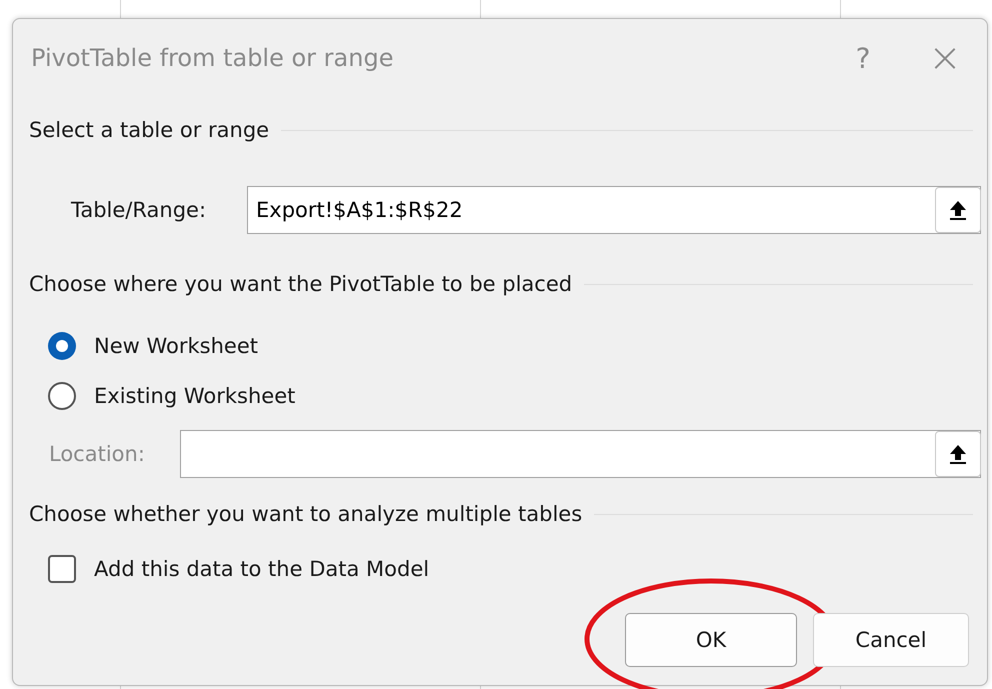 The width and height of the screenshot is (992, 689). Describe the element at coordinates (195, 396) in the screenshot. I see `option-label: Existing Worksheet` at that location.